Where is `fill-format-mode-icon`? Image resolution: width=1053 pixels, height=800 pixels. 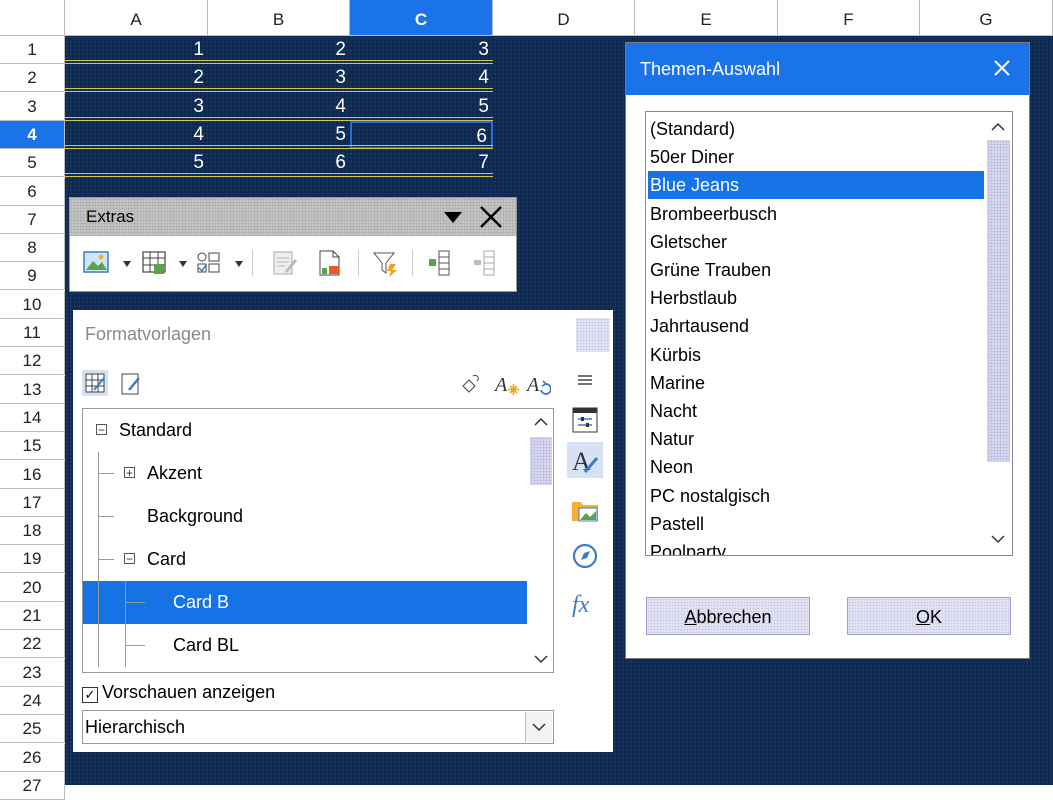 fill-format-mode-icon is located at coordinates (471, 384).